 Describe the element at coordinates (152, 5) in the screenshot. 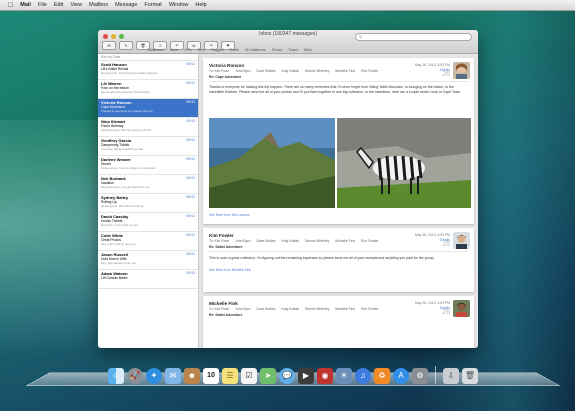

I see `menu-format: Format` at that location.